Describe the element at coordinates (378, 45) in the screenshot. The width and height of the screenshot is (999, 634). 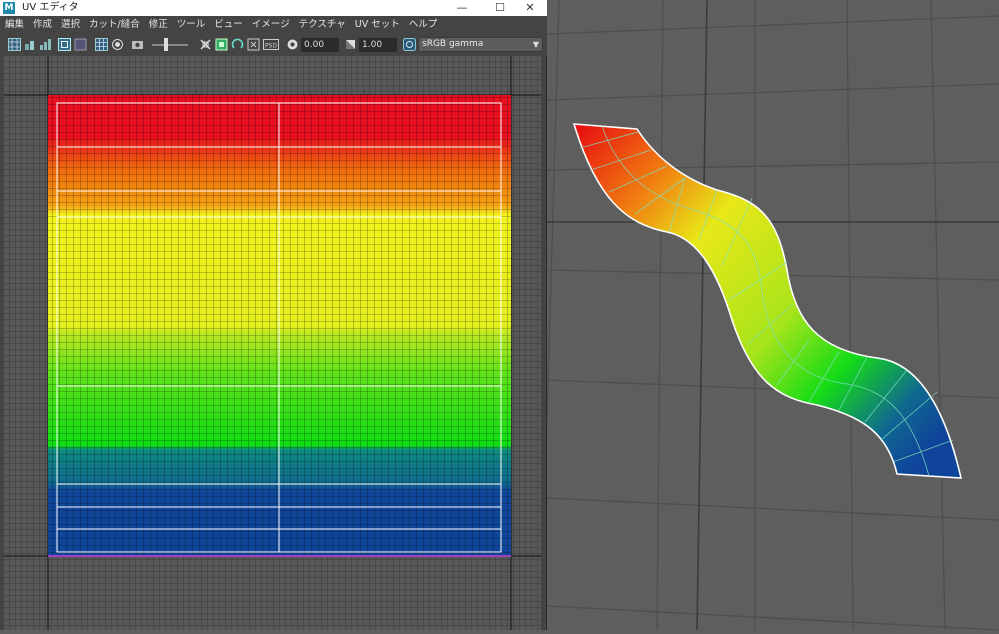
I see `gamma-field: 1.00` at that location.